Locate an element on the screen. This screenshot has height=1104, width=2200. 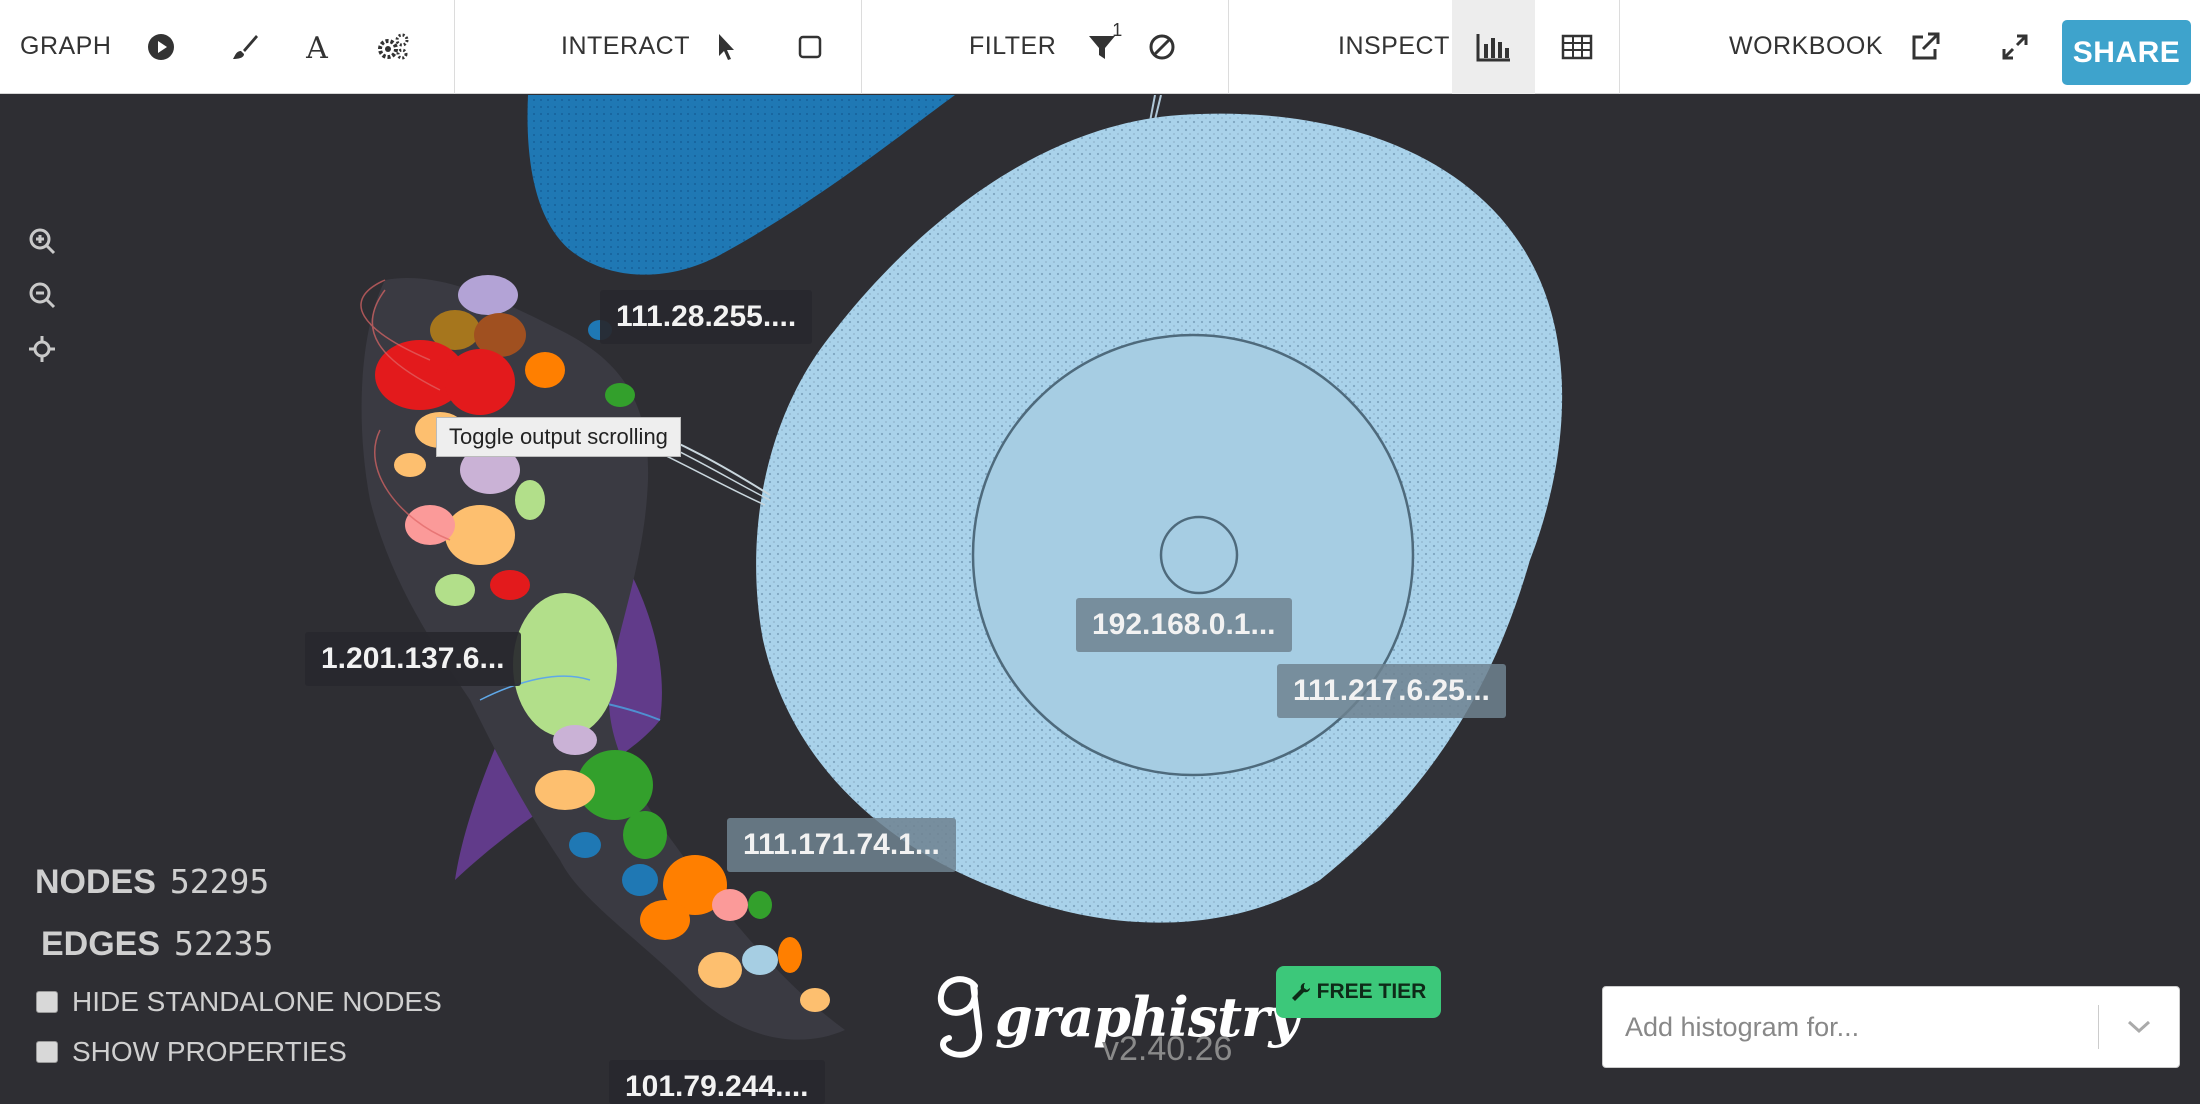
zoom-in-icon is located at coordinates (42, 241).